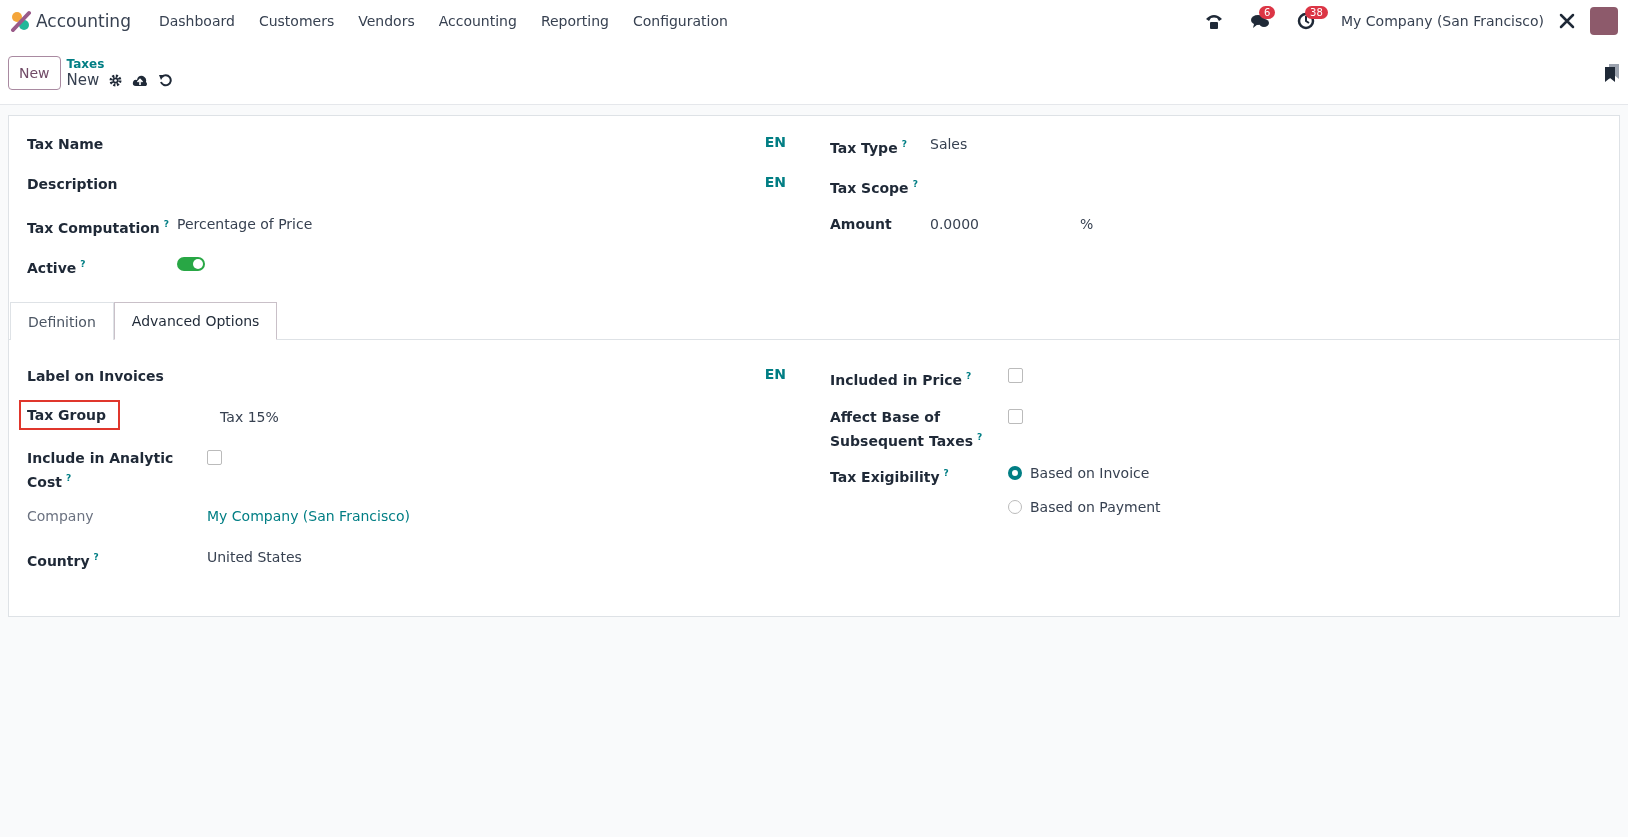  What do you see at coordinates (861, 224) in the screenshot?
I see `field-label: Amount` at bounding box center [861, 224].